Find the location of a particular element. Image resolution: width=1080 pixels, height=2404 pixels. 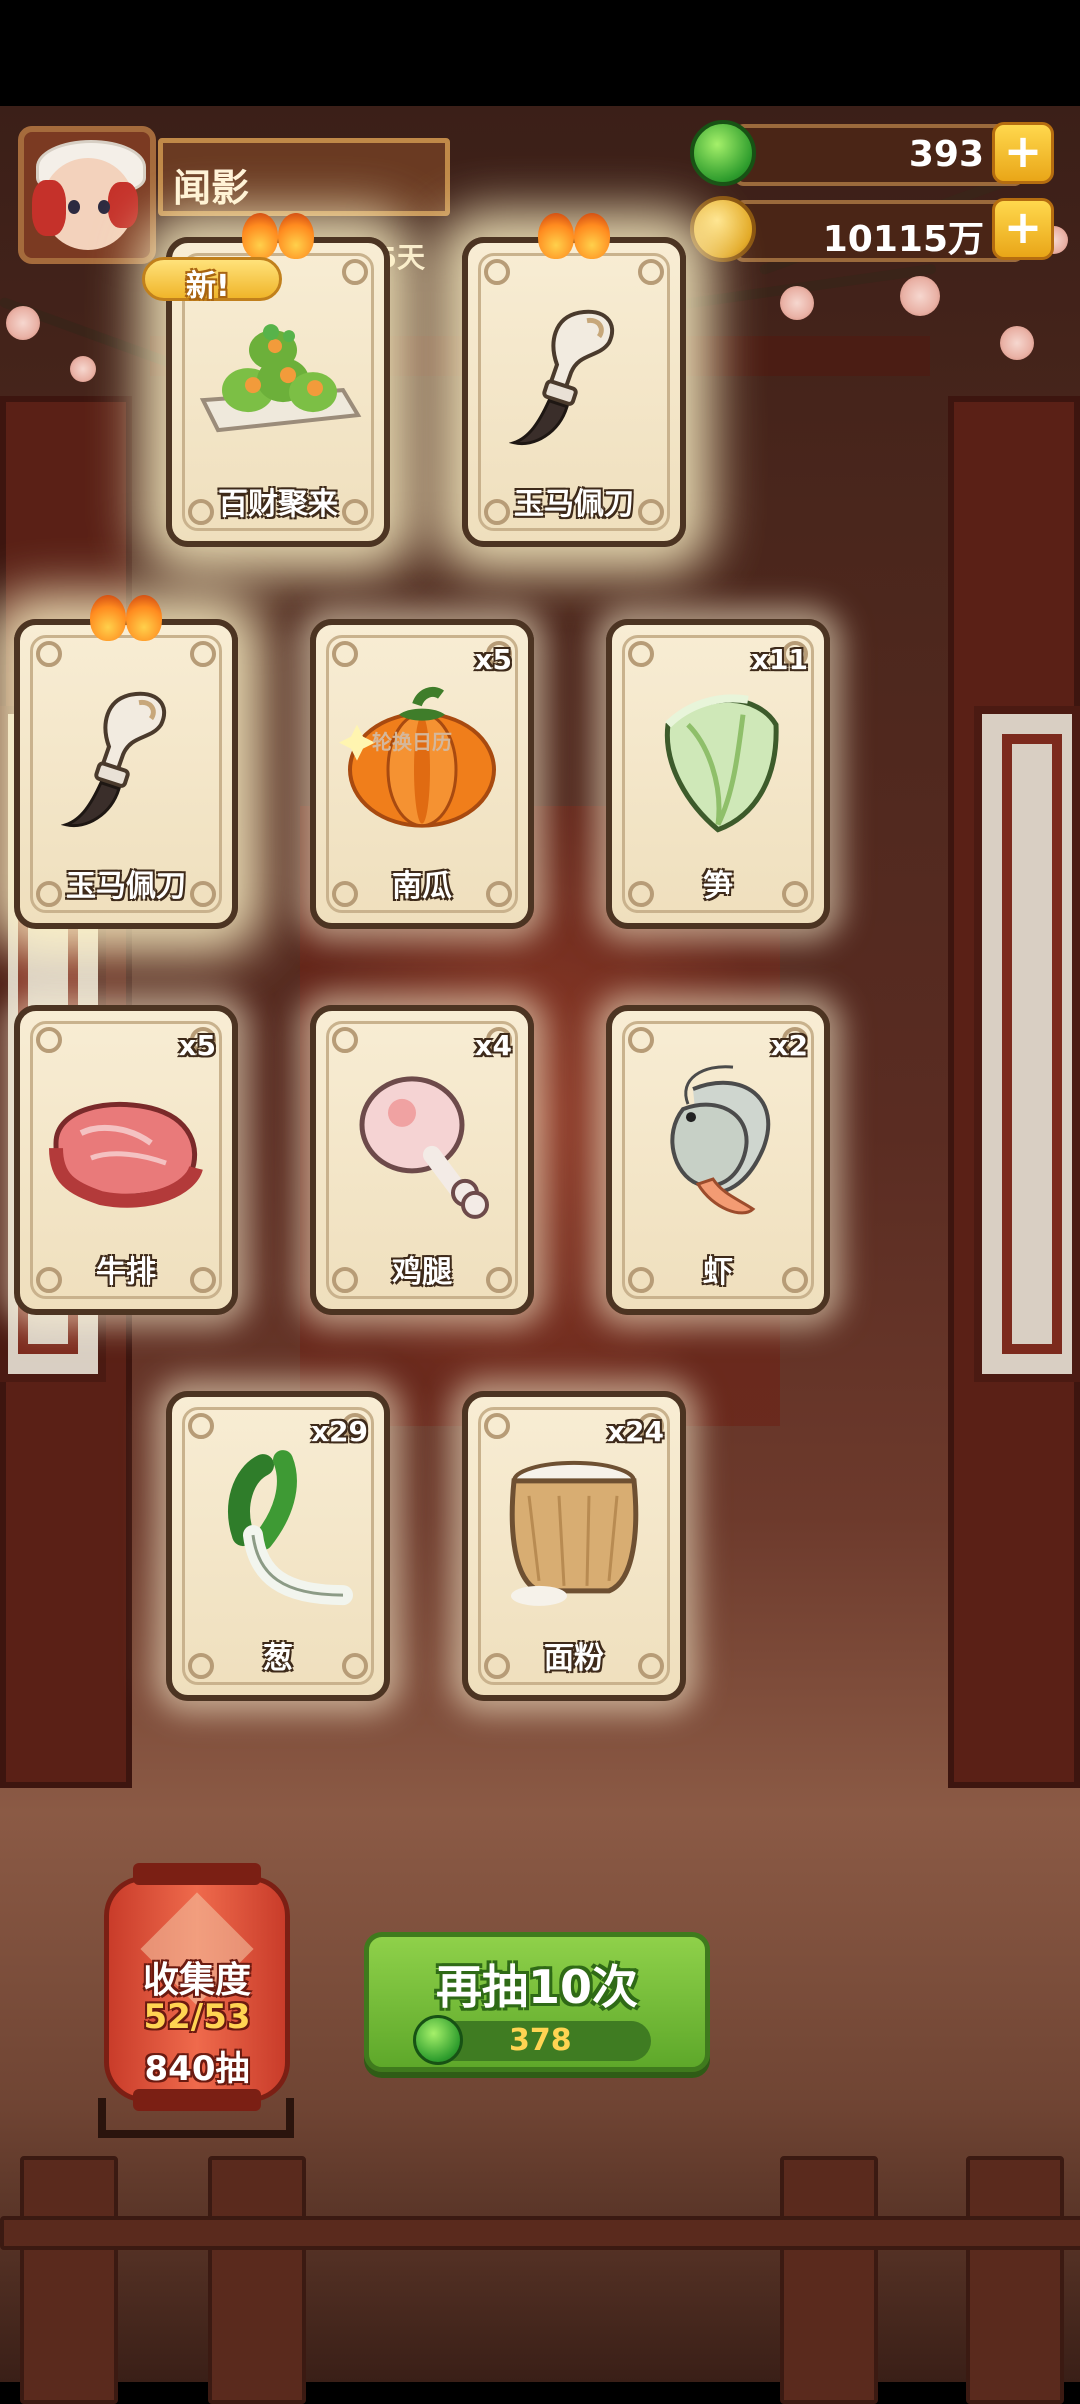

reward-card: 牛排 x5 is located at coordinates (126, 1160).